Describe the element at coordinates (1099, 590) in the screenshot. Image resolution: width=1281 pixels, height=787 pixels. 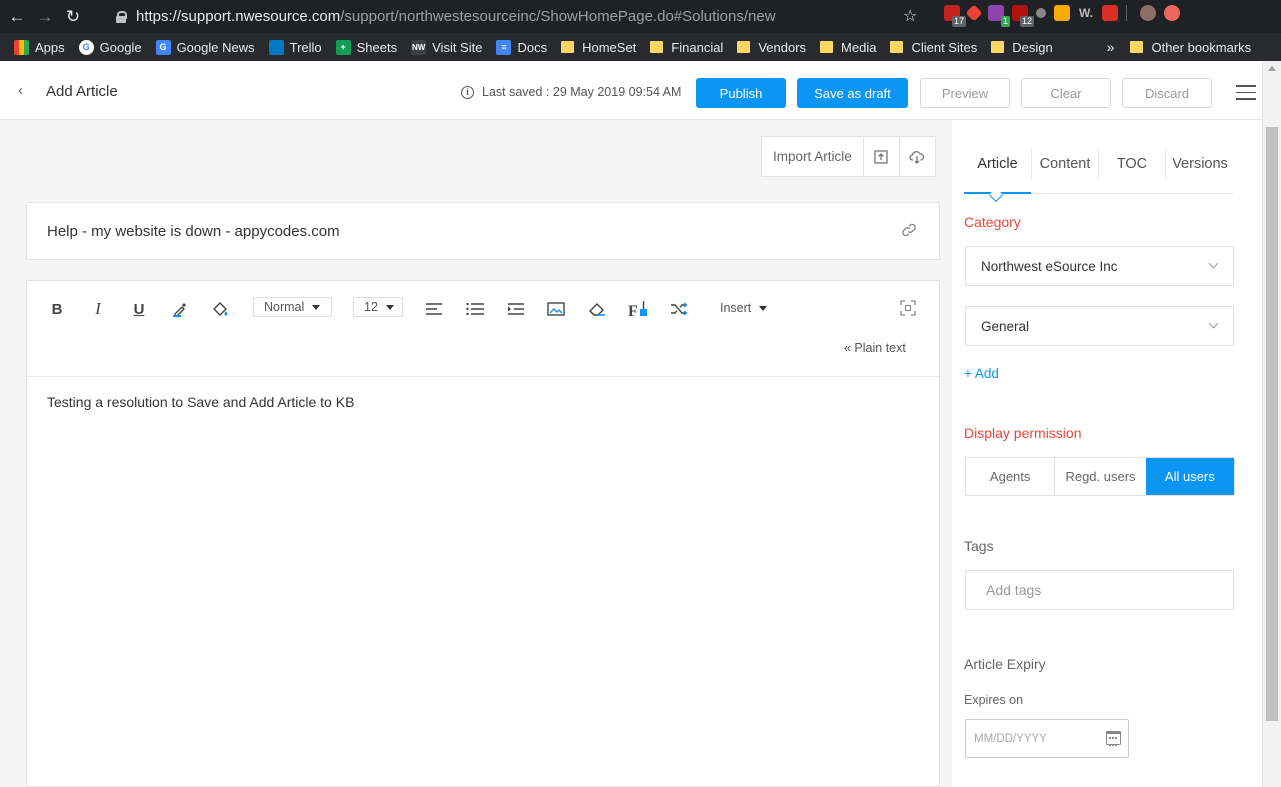
I see `tags-input: Add tags` at that location.